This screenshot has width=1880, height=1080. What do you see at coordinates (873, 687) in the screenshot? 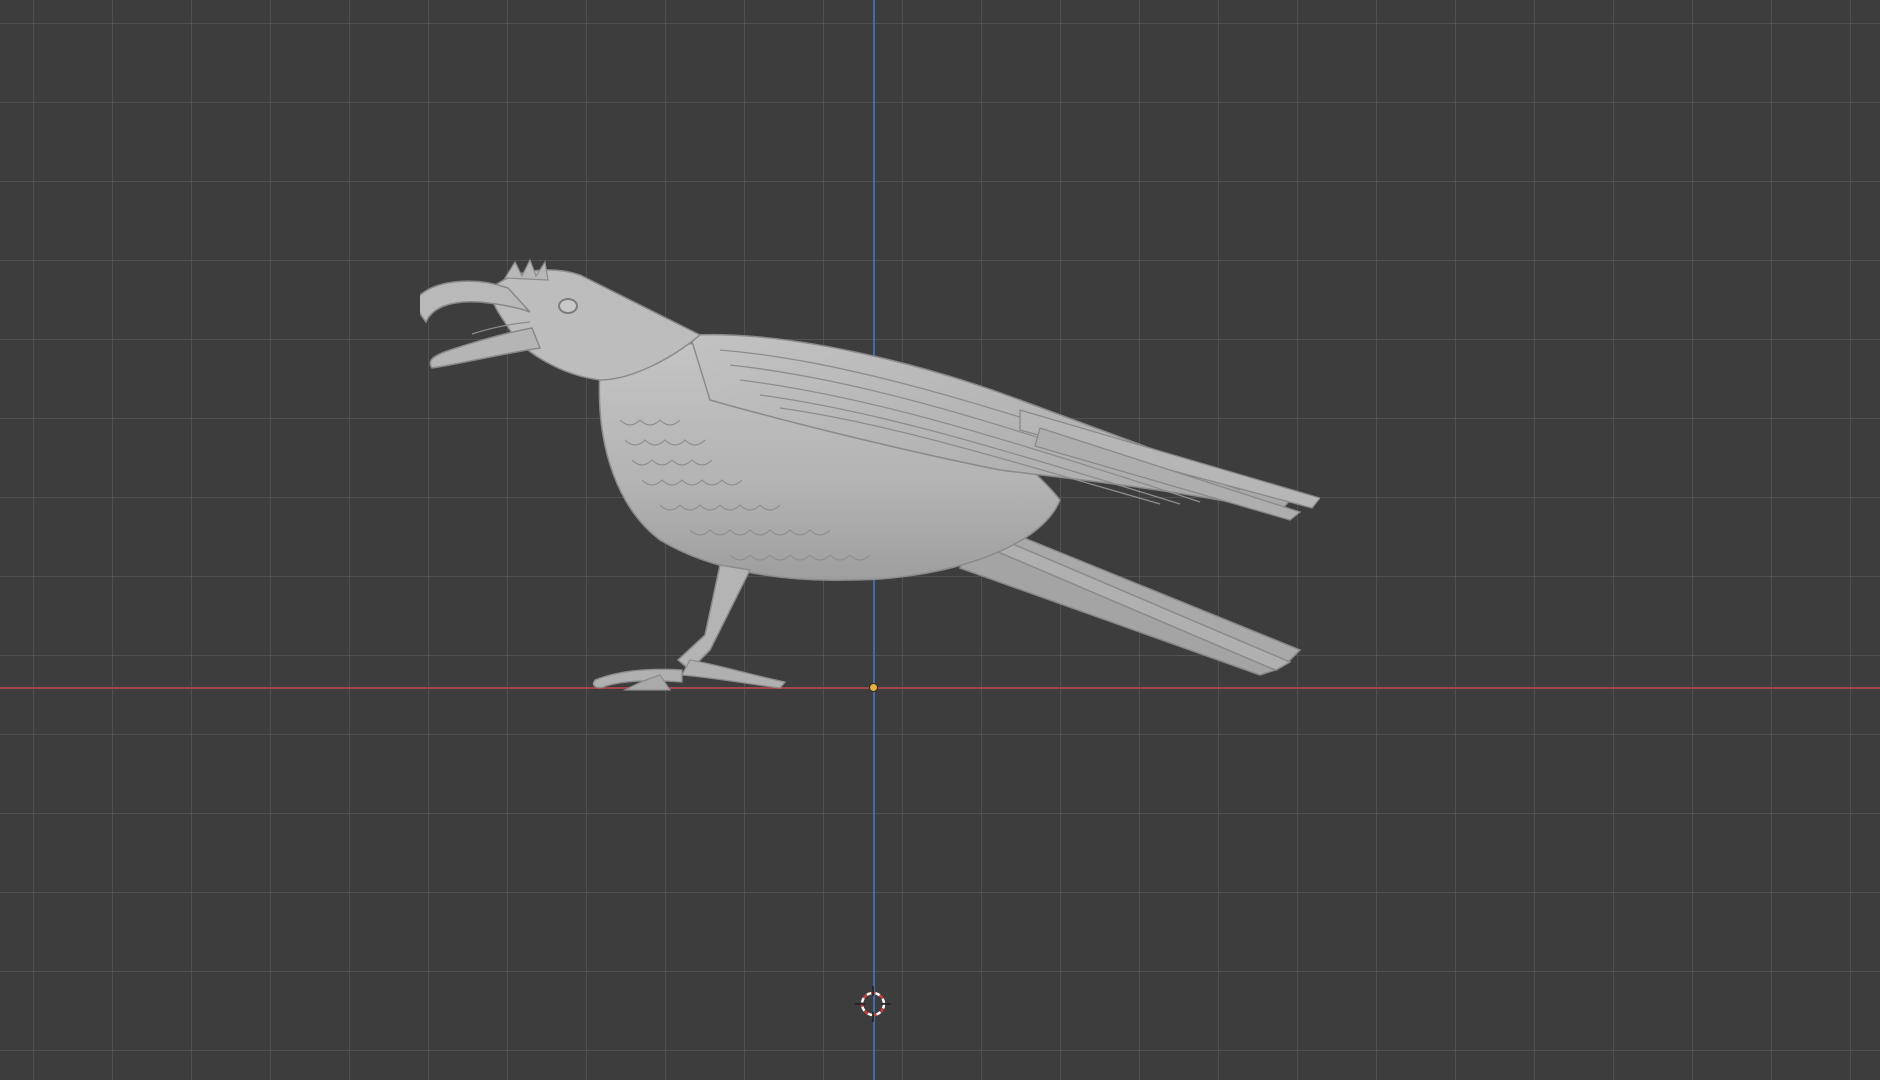
I see `object-origin-dot` at bounding box center [873, 687].